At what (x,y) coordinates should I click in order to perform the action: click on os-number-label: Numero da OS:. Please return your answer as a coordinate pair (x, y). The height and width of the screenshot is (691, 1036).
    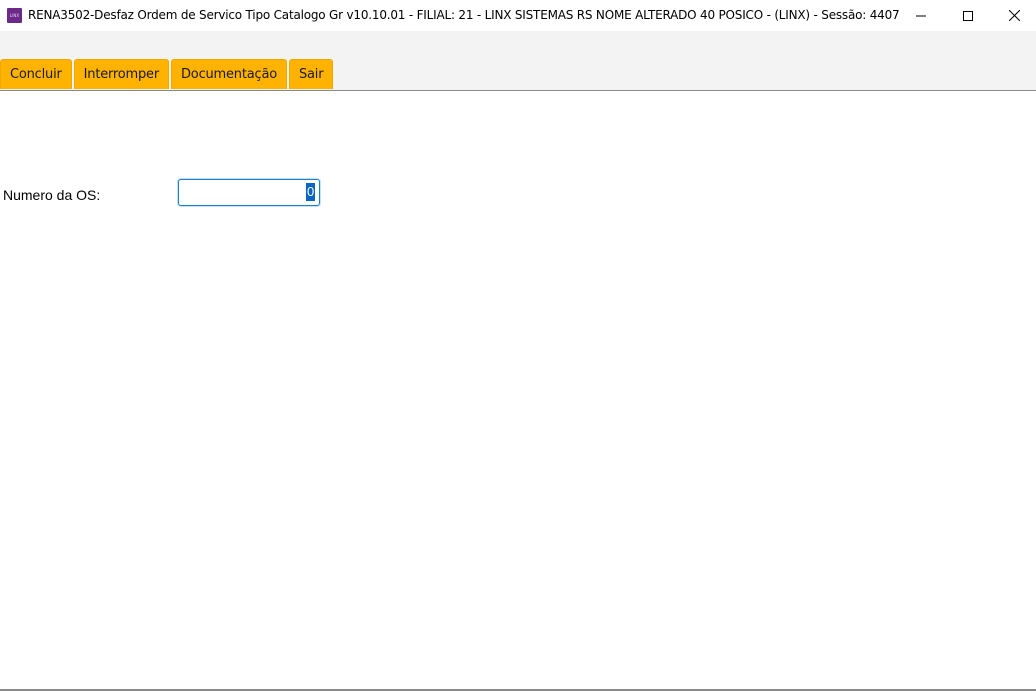
    Looking at the image, I should click on (52, 195).